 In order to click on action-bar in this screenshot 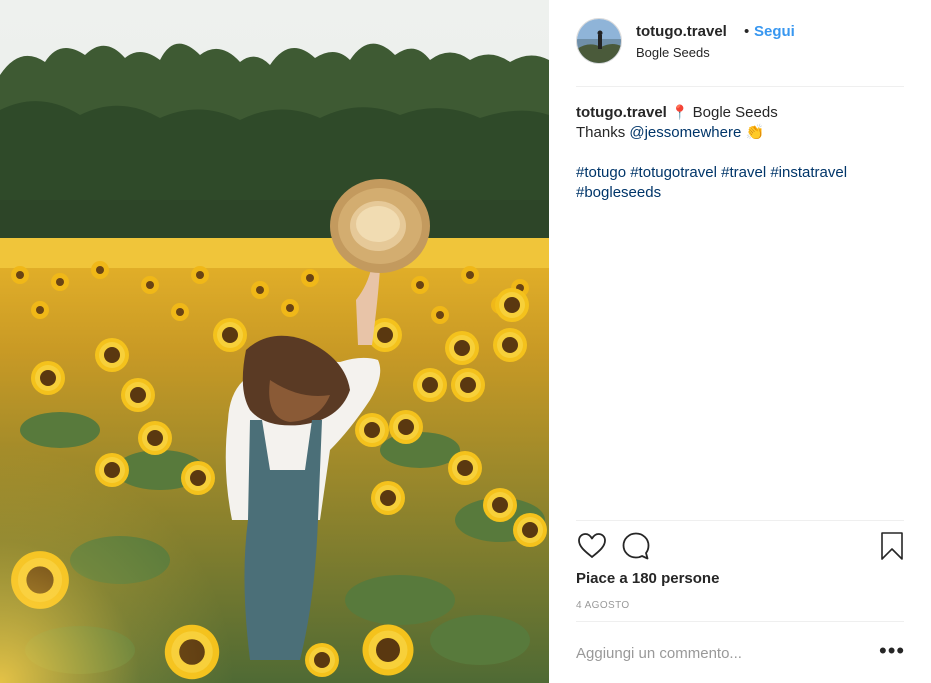, I will do `click(742, 546)`.